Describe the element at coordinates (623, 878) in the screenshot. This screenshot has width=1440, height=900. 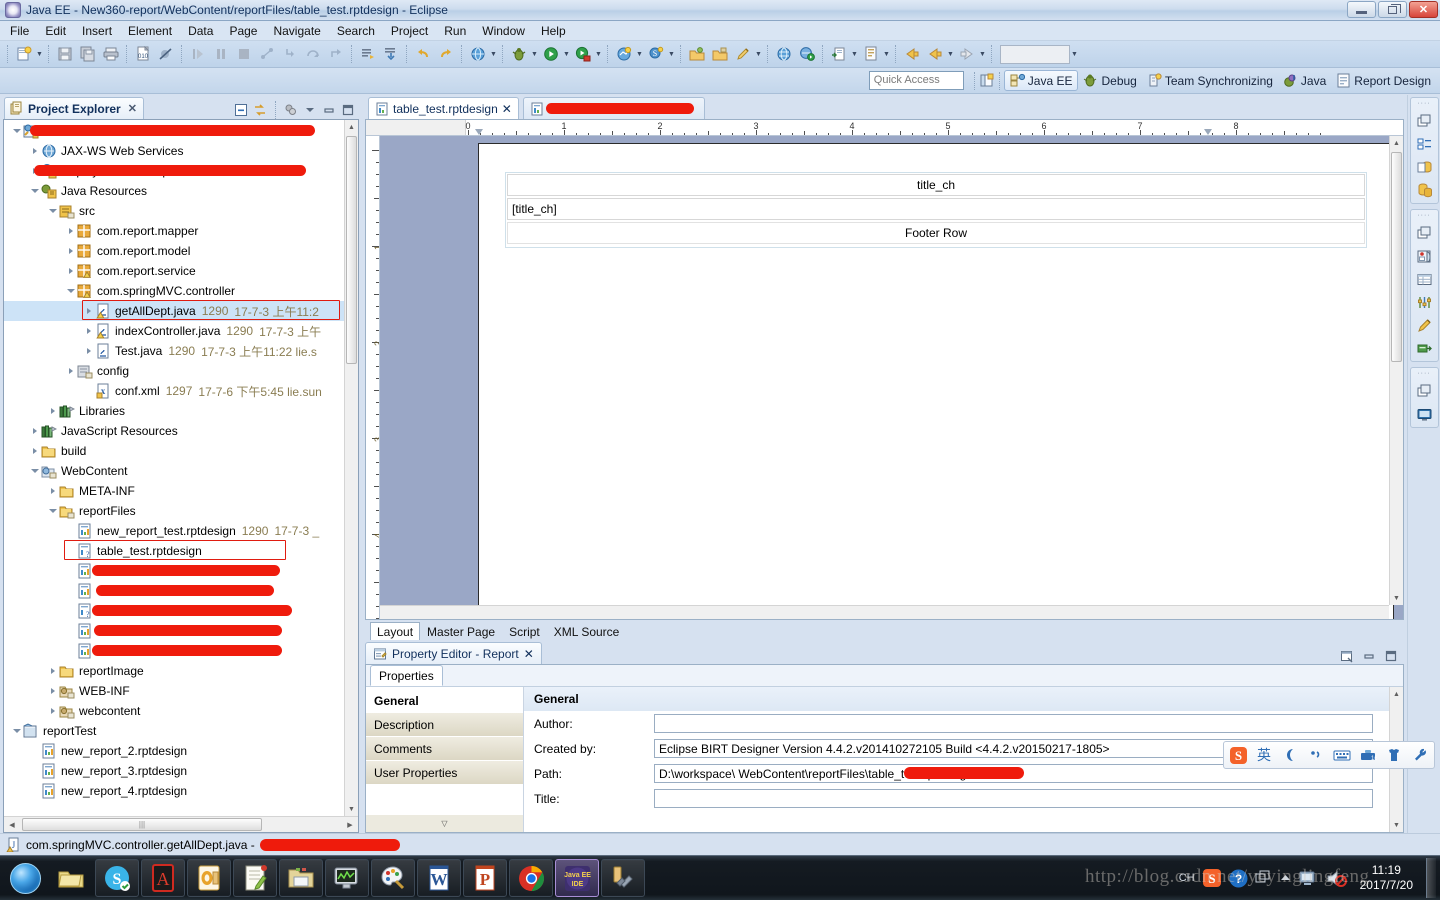
I see `tools-icon` at that location.